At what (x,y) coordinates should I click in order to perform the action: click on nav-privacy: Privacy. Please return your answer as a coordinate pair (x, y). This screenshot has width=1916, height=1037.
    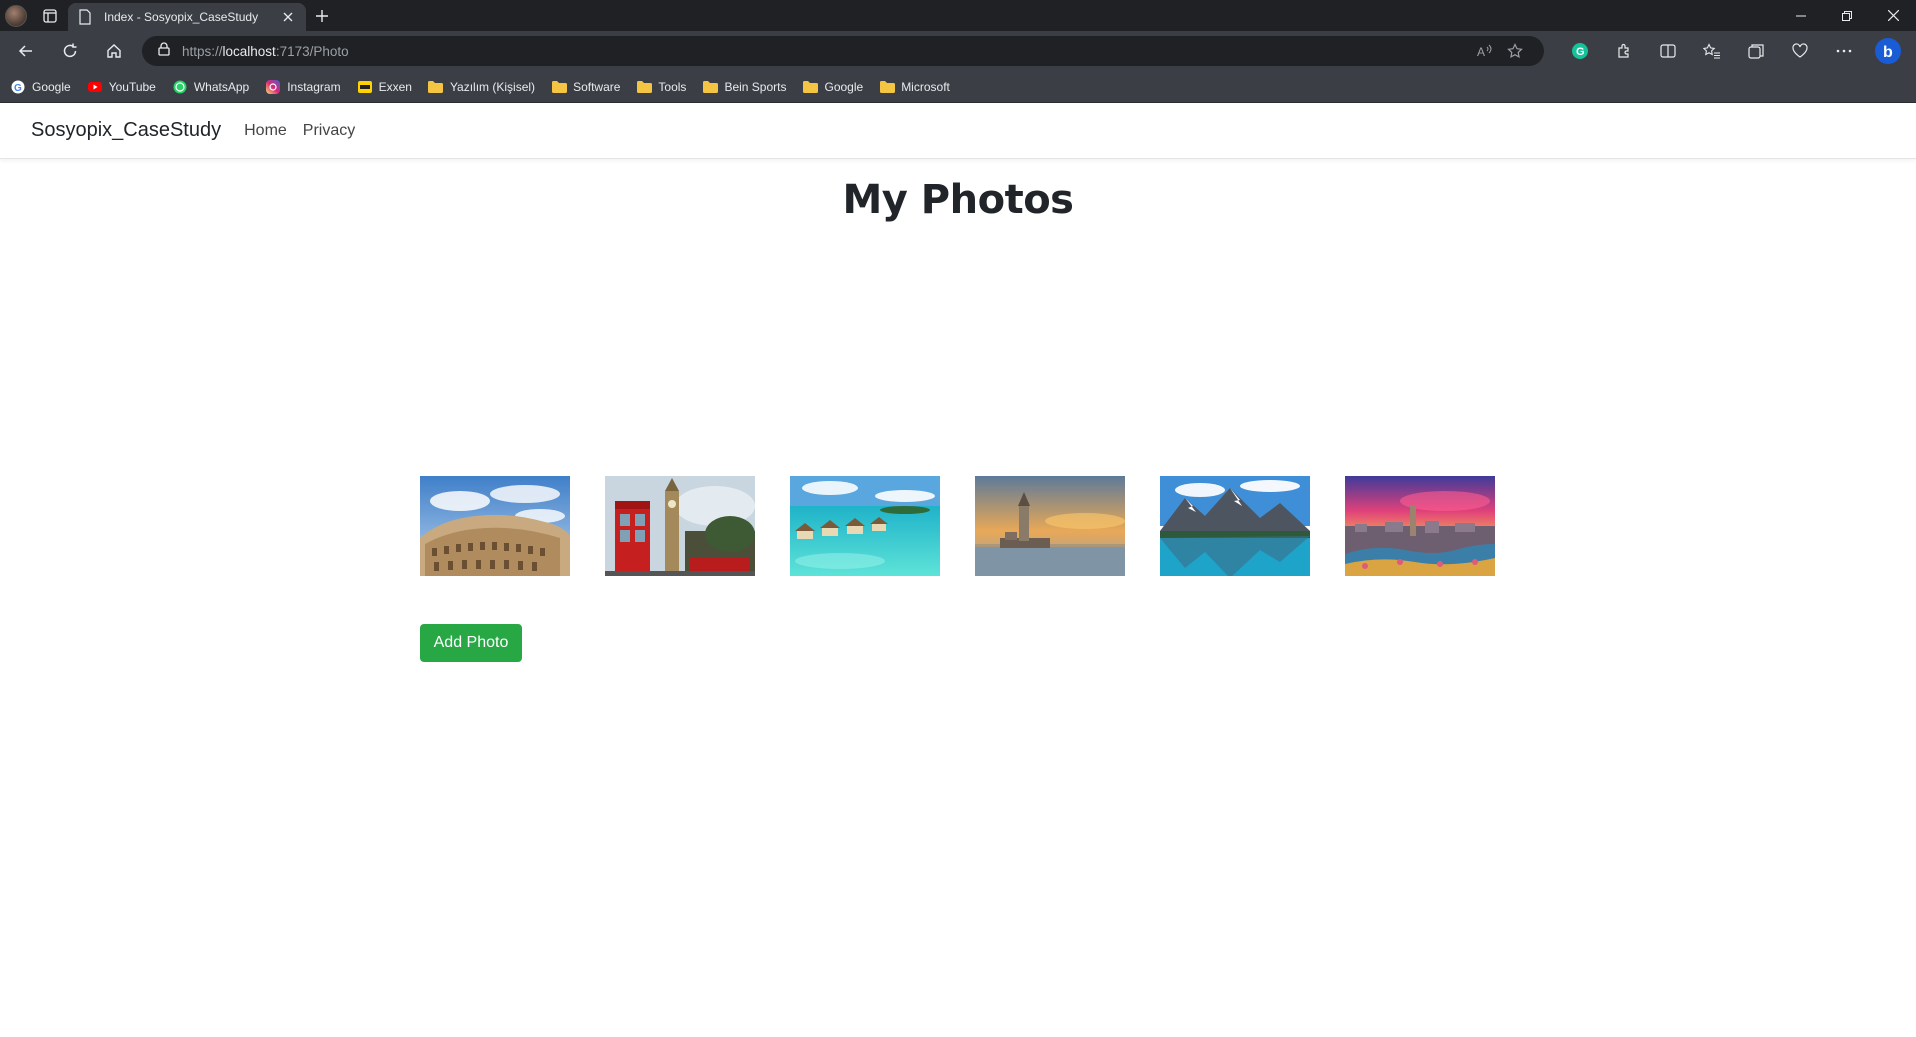
    Looking at the image, I should click on (329, 131).